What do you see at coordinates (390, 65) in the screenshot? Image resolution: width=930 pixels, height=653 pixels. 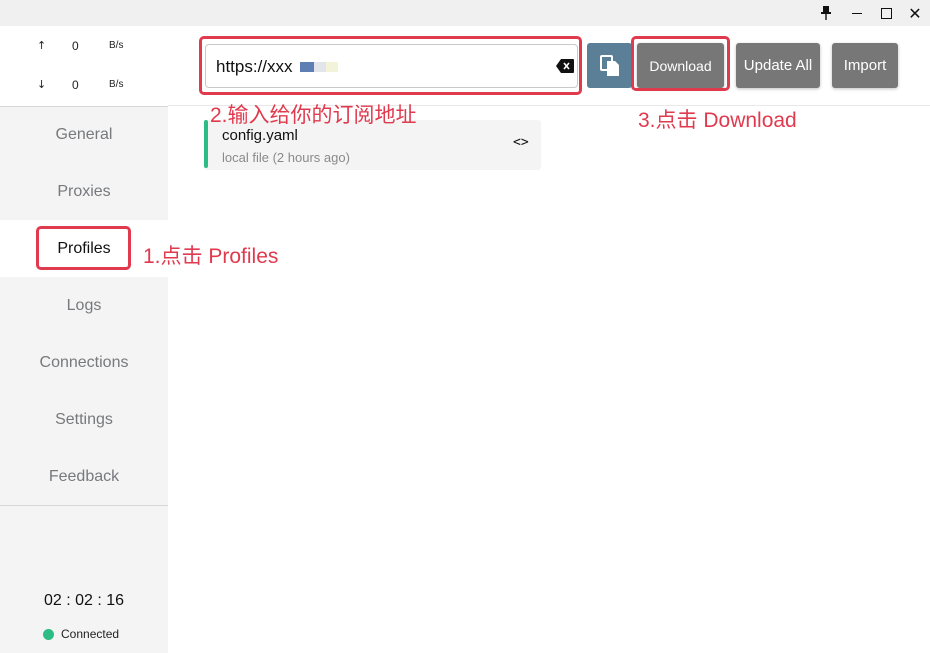 I see `annotation-box-url` at bounding box center [390, 65].